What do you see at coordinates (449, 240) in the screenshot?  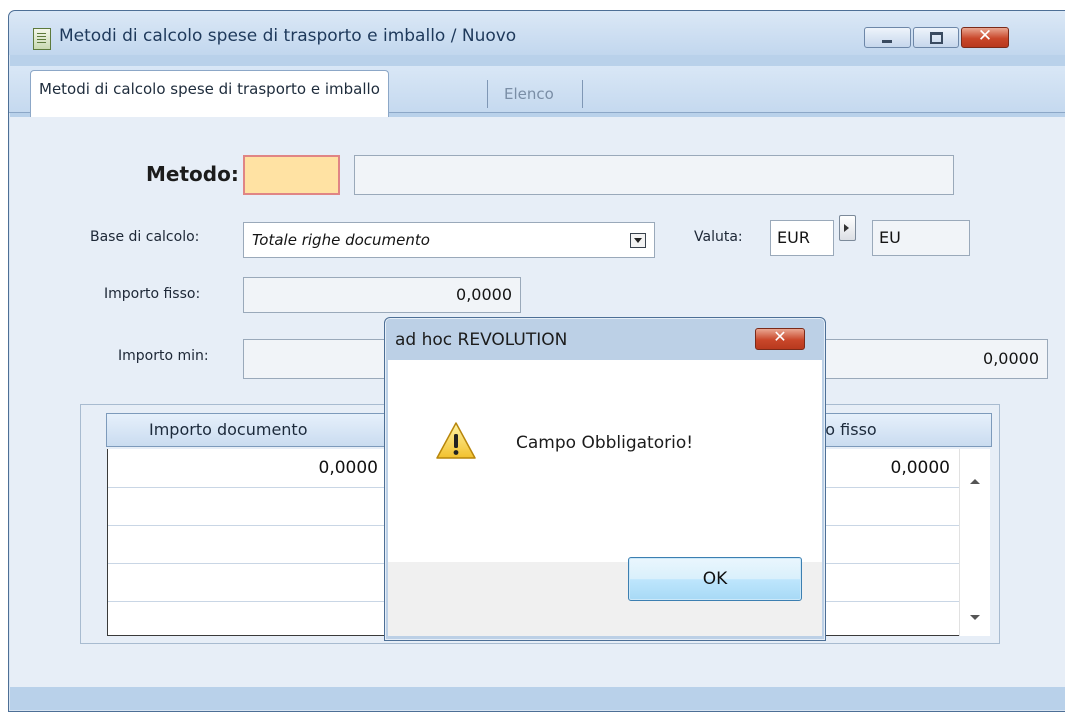 I see `base-calcolo-select: Totale righe documento` at bounding box center [449, 240].